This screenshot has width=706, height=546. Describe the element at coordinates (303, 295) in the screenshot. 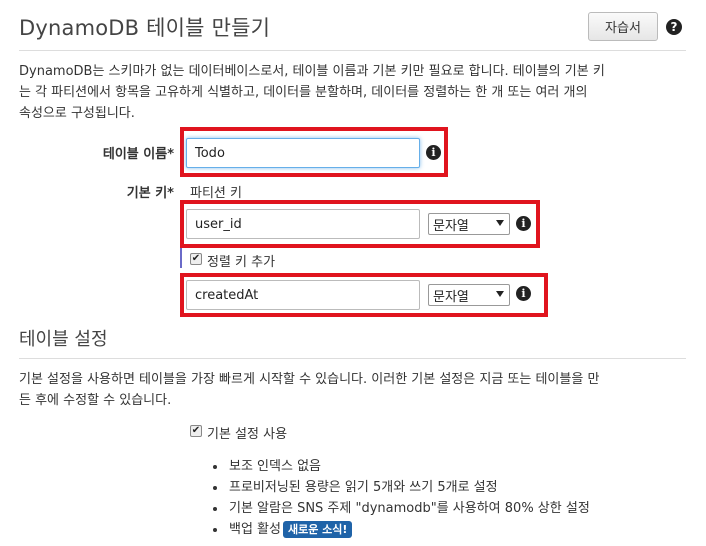

I see `sort-key-input: createdAt` at that location.